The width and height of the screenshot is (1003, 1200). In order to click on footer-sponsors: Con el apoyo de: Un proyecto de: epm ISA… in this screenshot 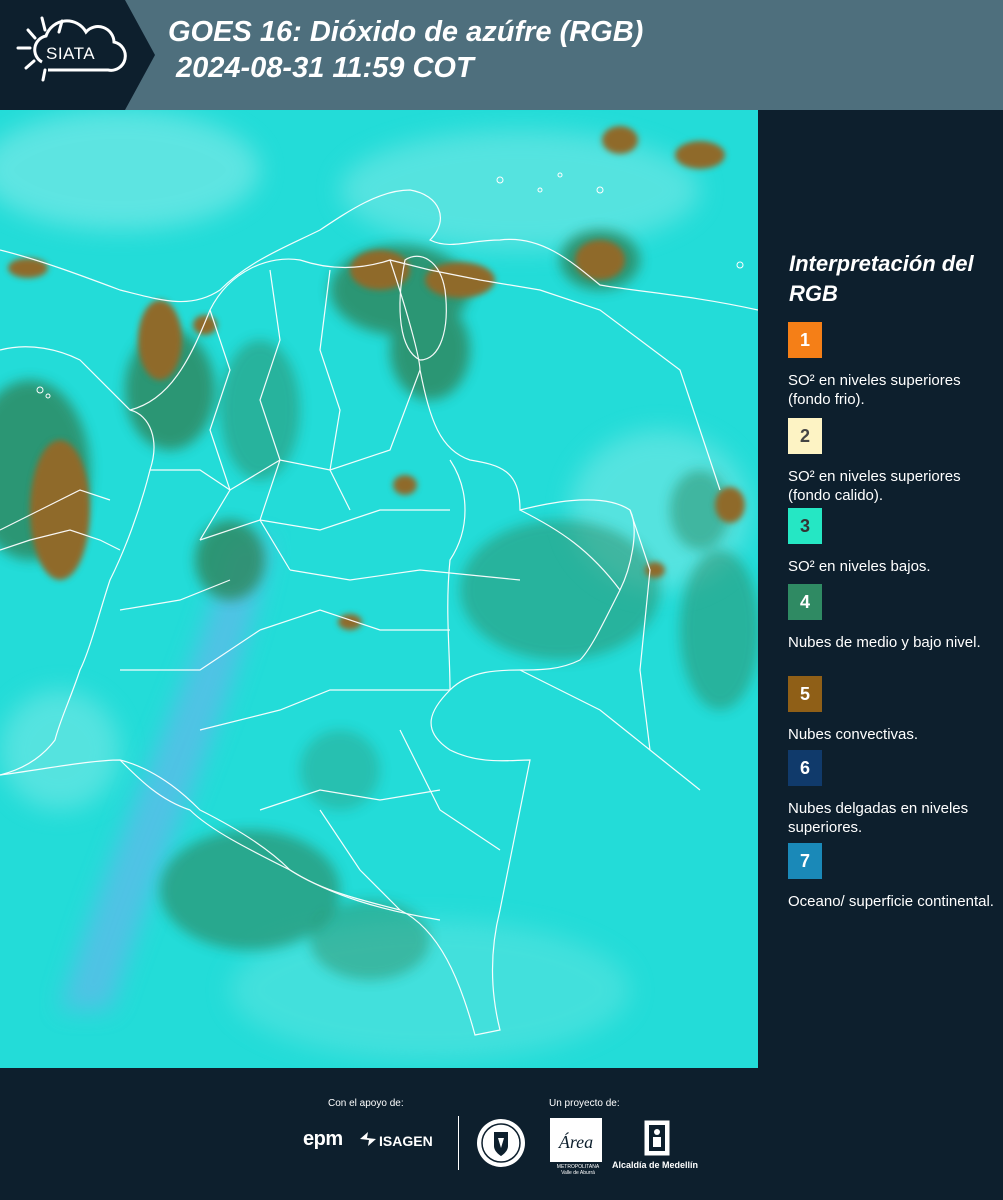, I will do `click(501, 1134)`.